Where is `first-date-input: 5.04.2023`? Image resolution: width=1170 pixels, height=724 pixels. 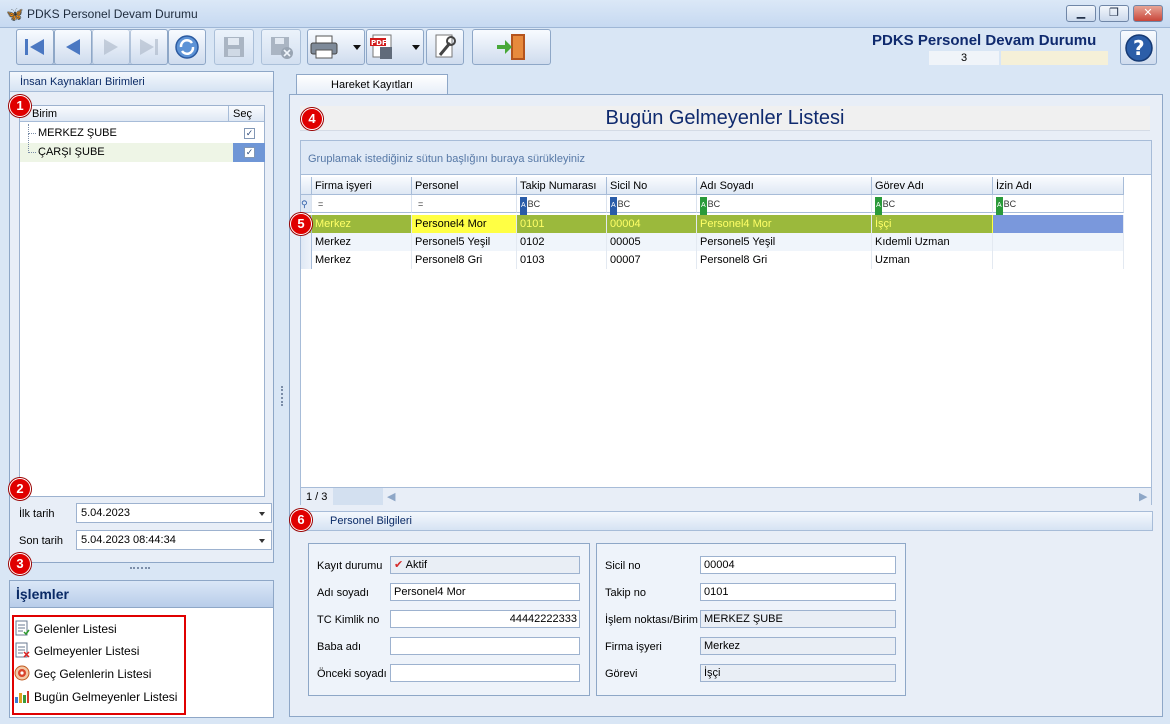 first-date-input: 5.04.2023 is located at coordinates (174, 513).